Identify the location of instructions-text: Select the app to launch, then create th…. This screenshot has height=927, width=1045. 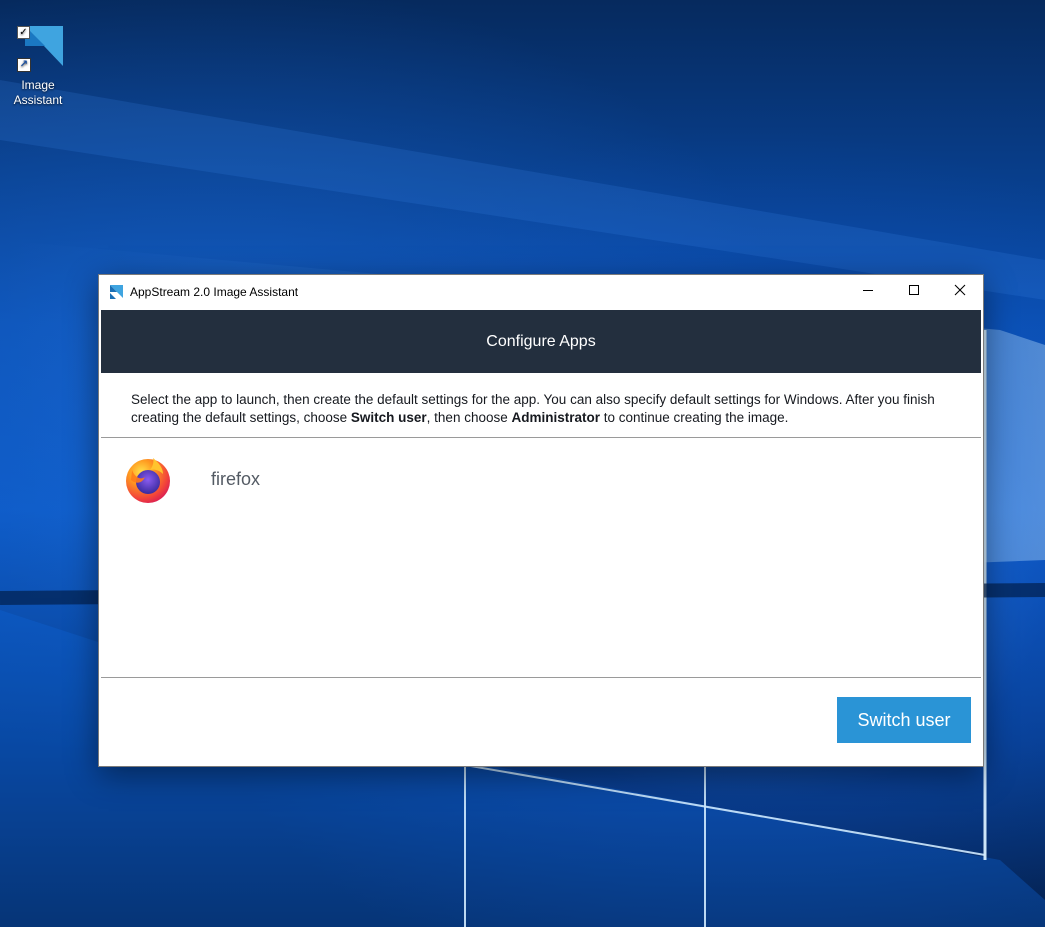
(537, 409).